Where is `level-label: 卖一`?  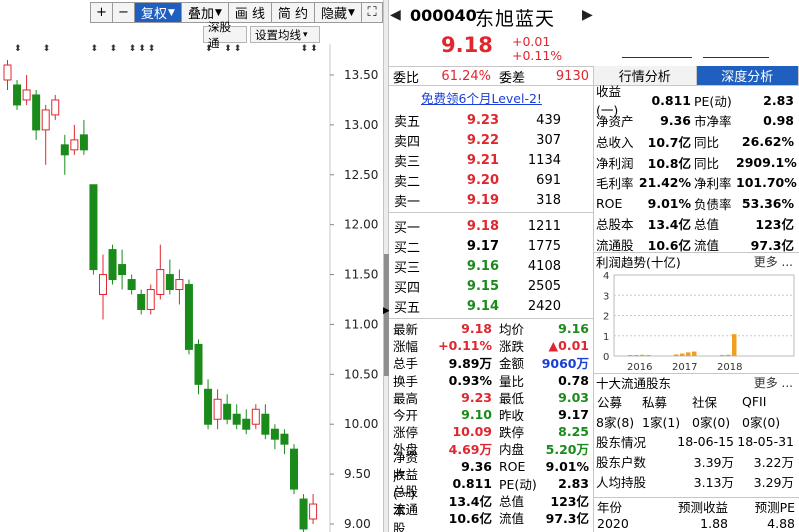 level-label: 卖一 is located at coordinates (407, 202).